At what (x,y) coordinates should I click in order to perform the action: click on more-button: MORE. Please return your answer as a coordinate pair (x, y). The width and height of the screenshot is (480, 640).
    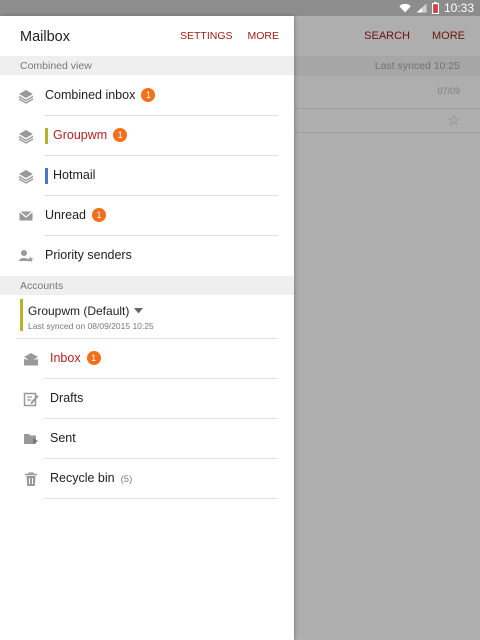
    Looking at the image, I should click on (264, 36).